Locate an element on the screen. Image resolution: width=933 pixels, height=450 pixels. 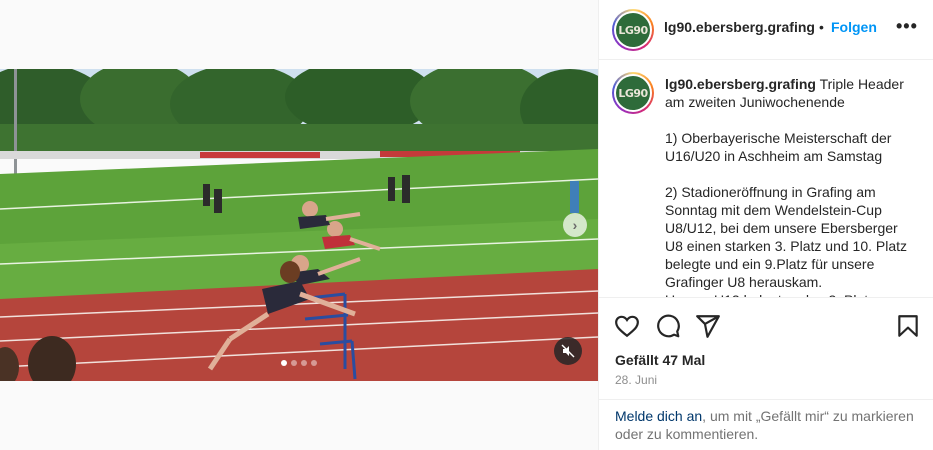
caption-username: lg90.ebersberg.grafing is located at coordinates (740, 84).